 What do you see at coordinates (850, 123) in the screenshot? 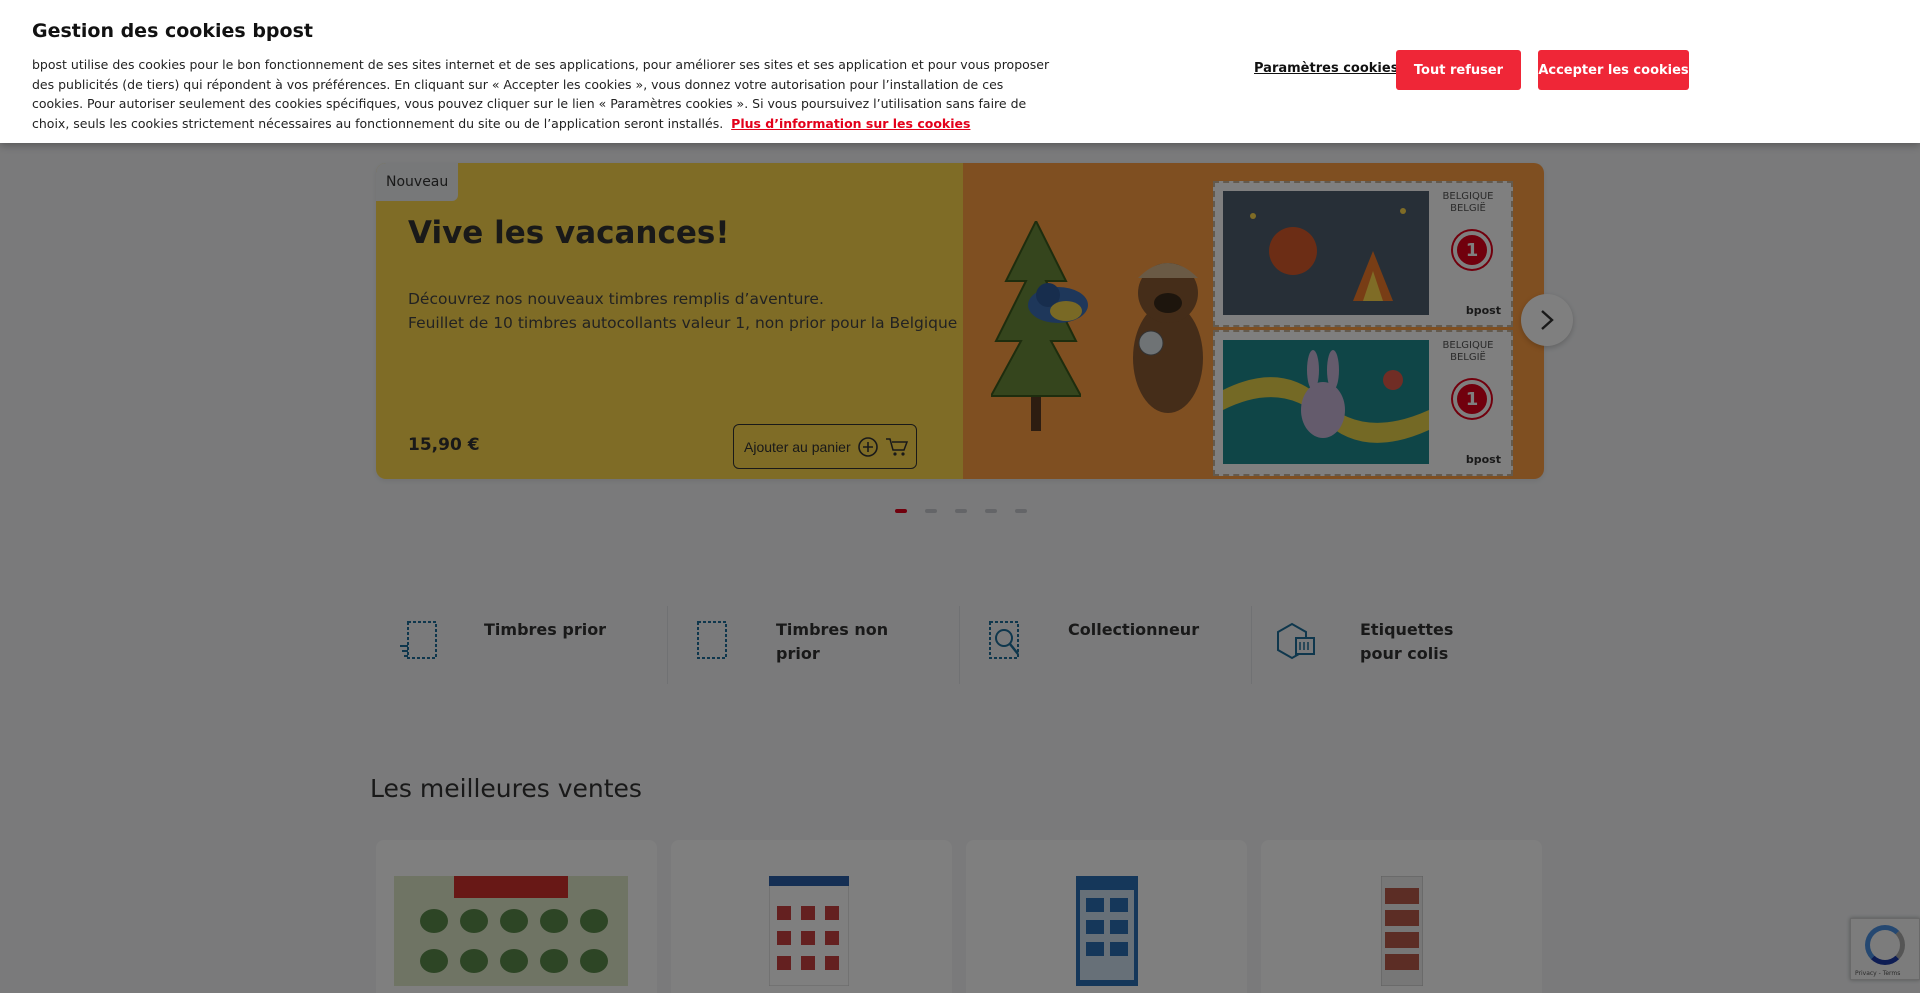
I see `cookie-more-info-link: Plus d’information sur les cookies` at bounding box center [850, 123].